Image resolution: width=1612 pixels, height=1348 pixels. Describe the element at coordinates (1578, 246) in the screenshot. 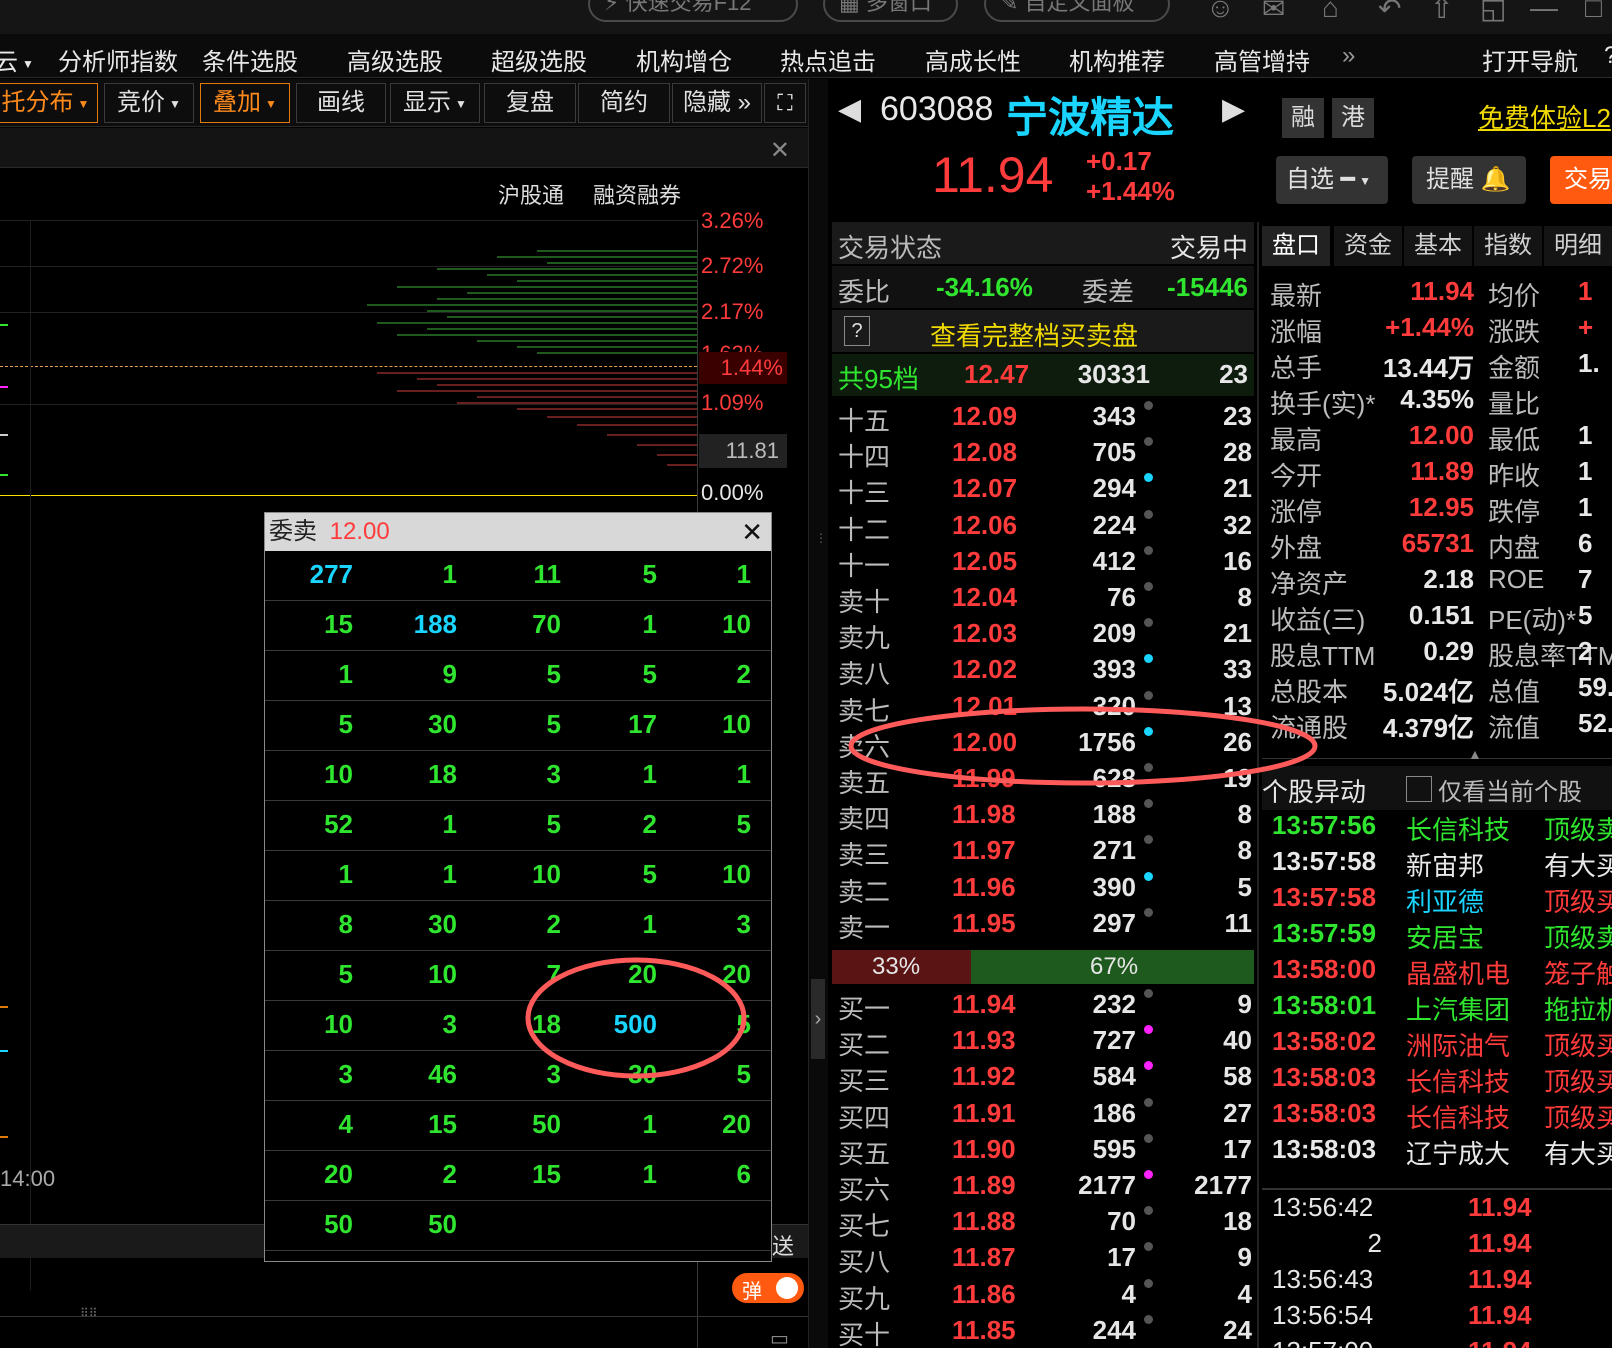

I see `tab-4: 明细` at that location.